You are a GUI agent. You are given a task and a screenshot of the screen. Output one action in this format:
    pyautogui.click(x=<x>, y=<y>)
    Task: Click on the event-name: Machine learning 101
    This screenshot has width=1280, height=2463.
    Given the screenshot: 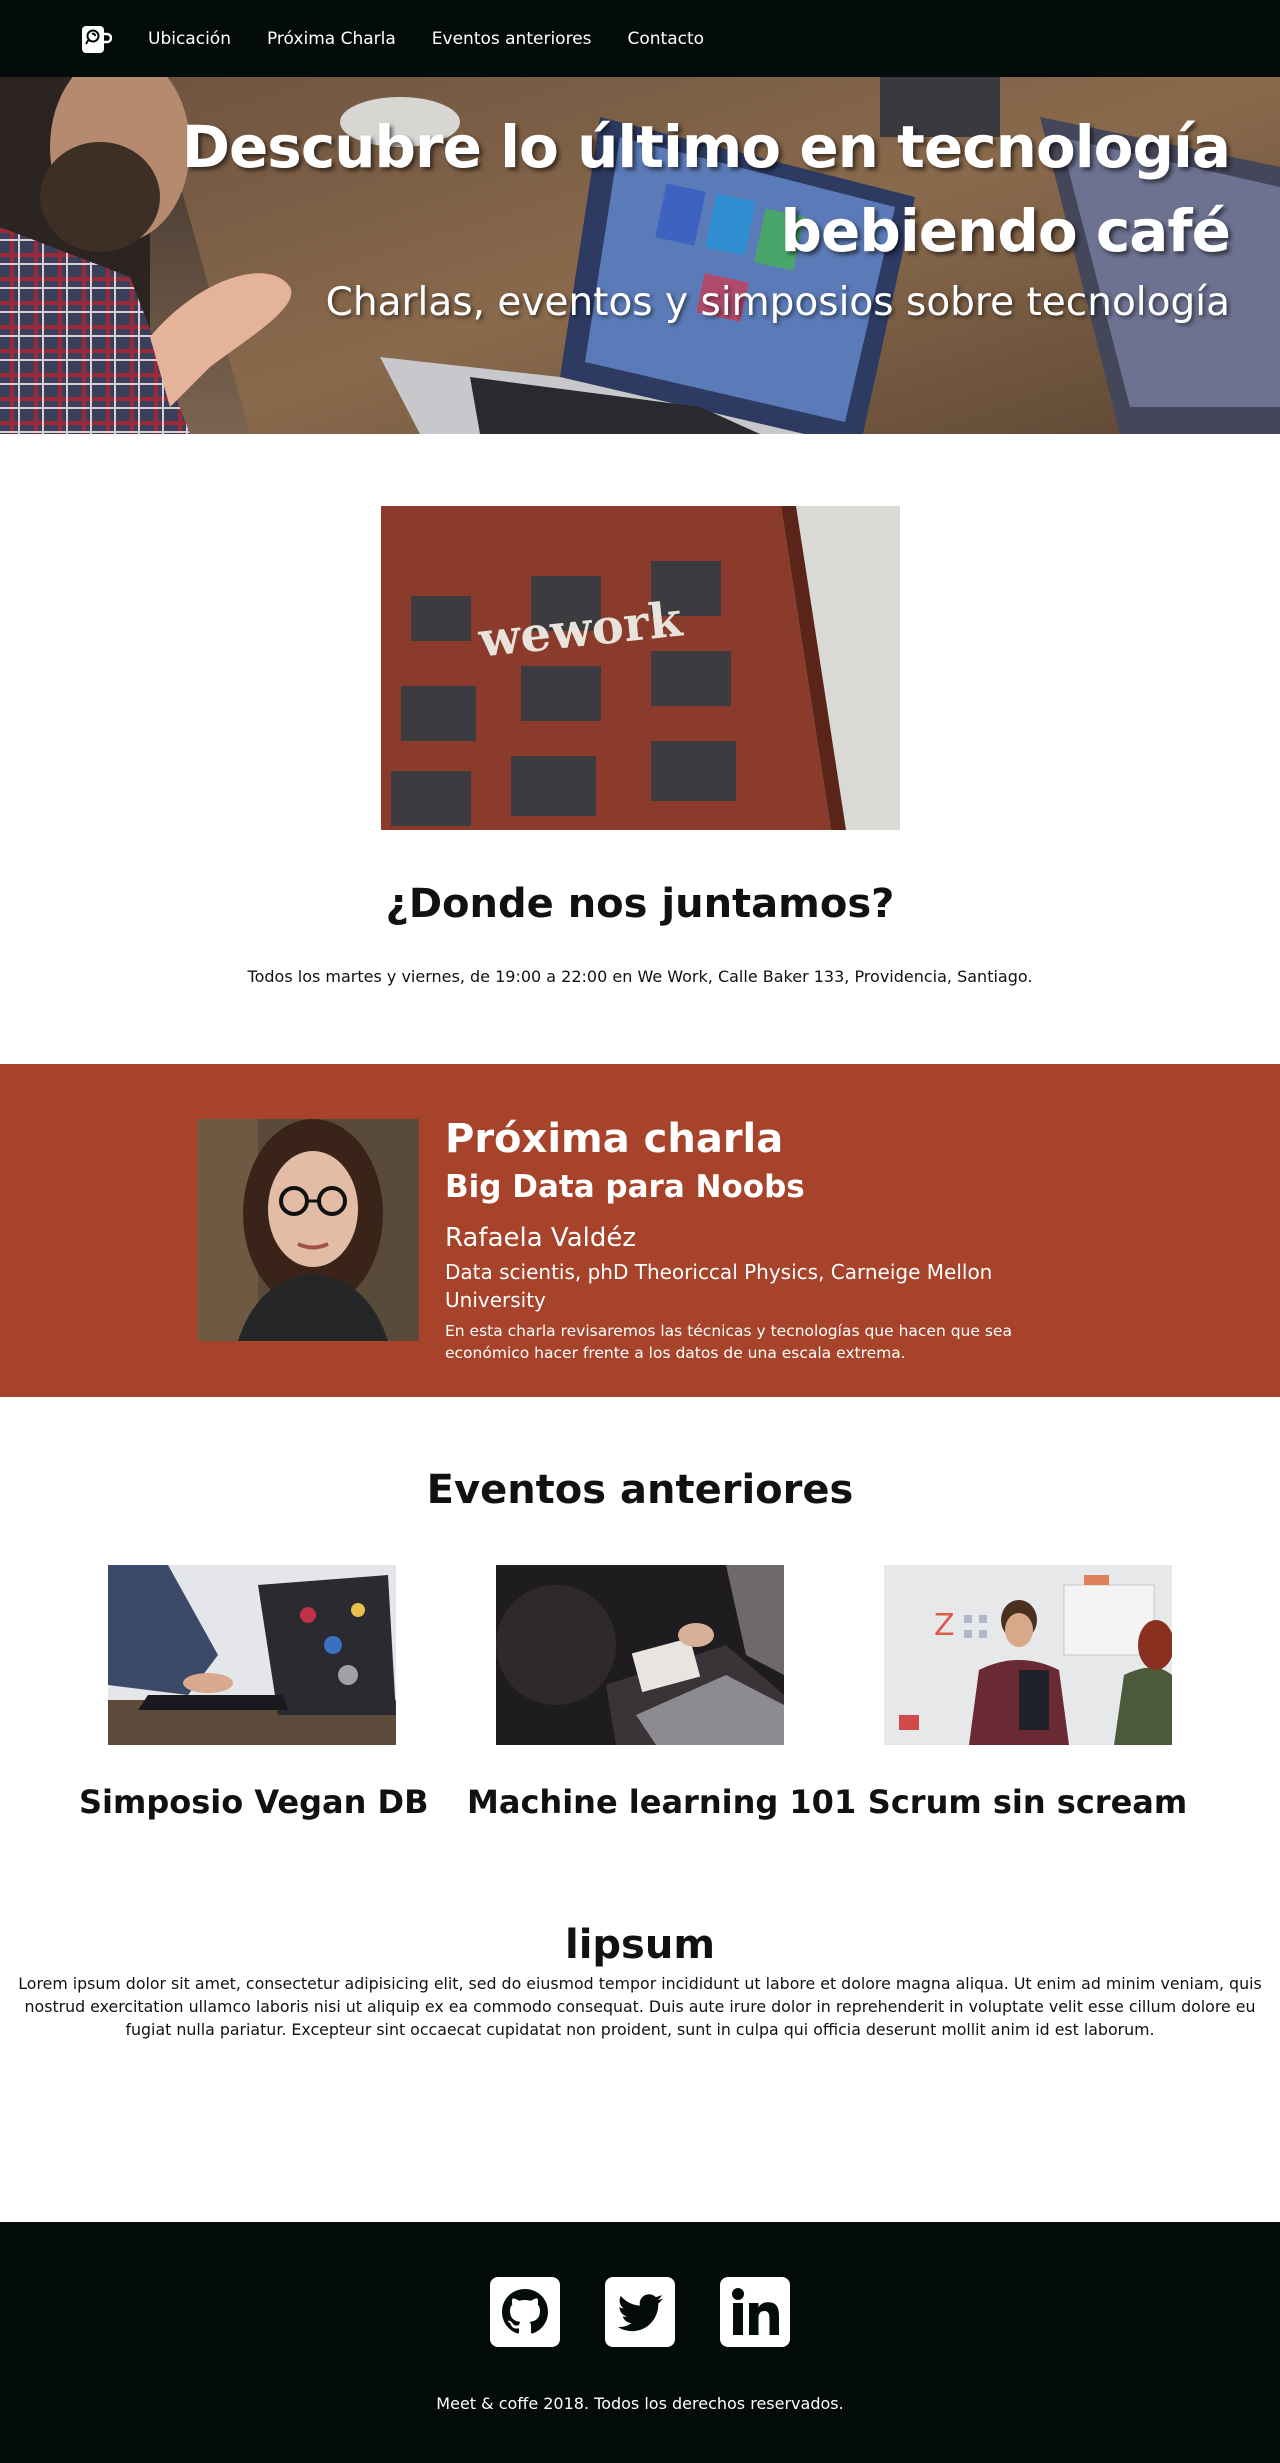 What is the action you would take?
    pyautogui.click(x=662, y=1802)
    